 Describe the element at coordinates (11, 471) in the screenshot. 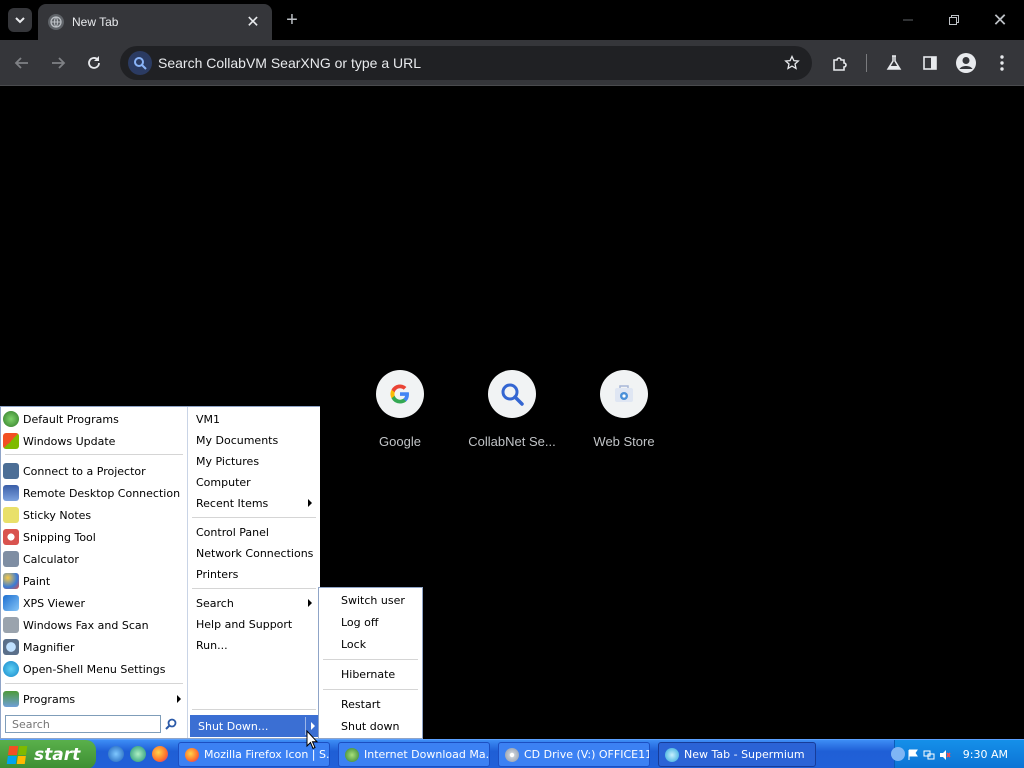

I see `projector-icon` at that location.